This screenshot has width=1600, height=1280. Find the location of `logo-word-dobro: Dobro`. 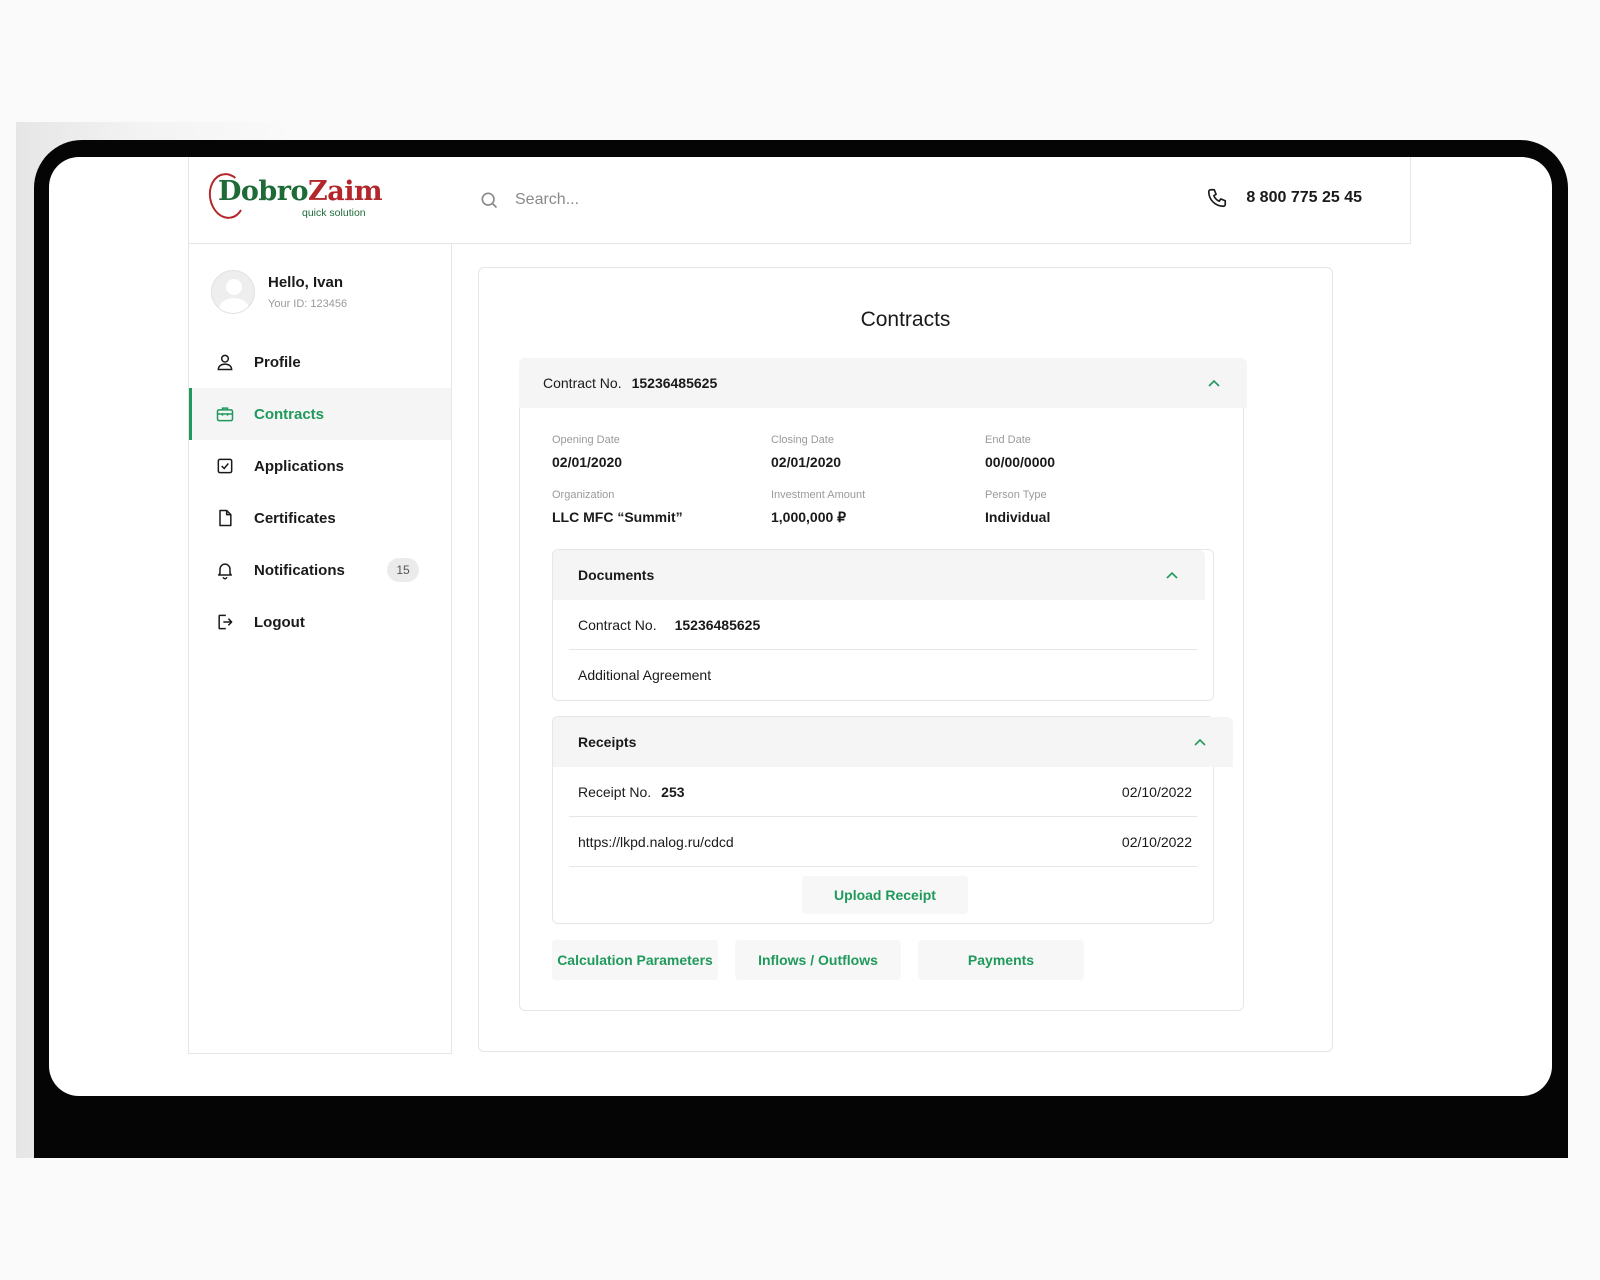

logo-word-dobro: Dobro is located at coordinates (263, 191).